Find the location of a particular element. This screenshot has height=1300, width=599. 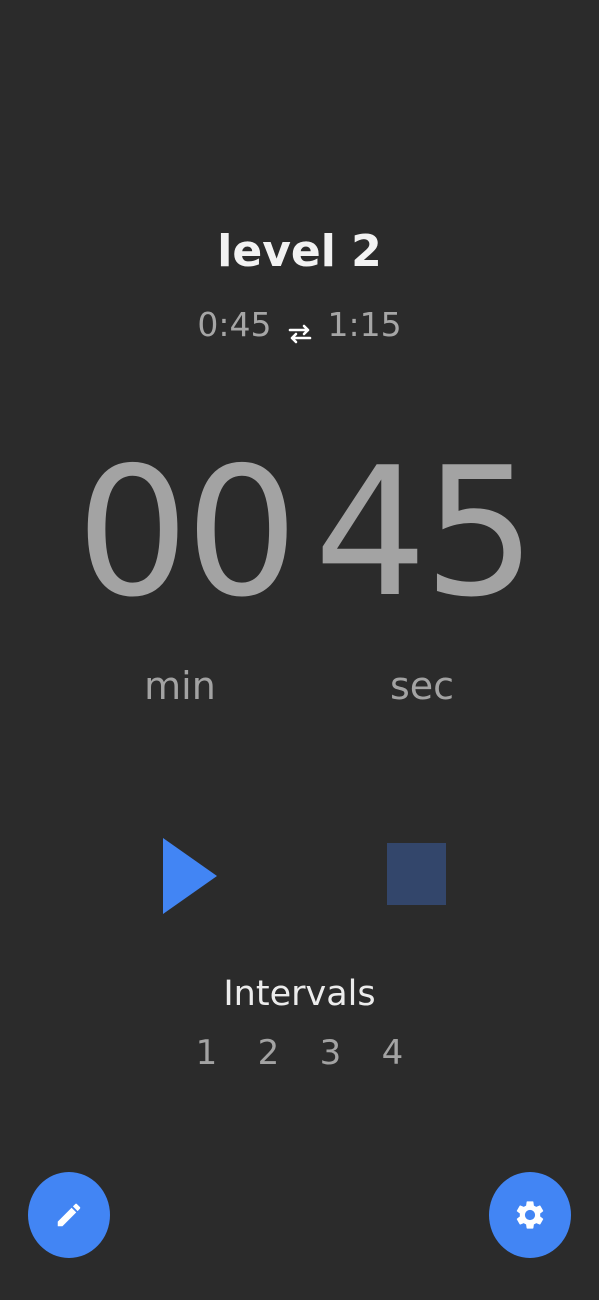

intervals-list: 1 2 3 4 is located at coordinates (299, 1053).